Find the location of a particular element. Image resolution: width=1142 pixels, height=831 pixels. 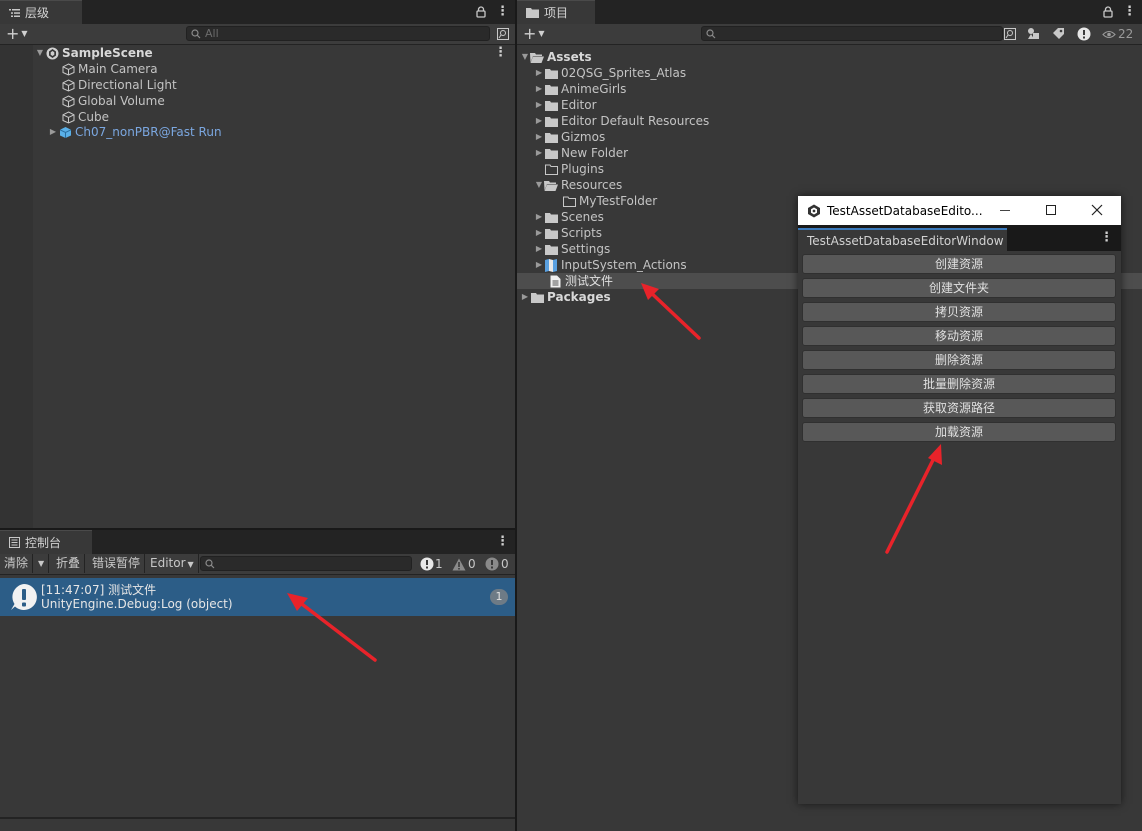

error-pause-button: 错误暂停 is located at coordinates (117, 563).